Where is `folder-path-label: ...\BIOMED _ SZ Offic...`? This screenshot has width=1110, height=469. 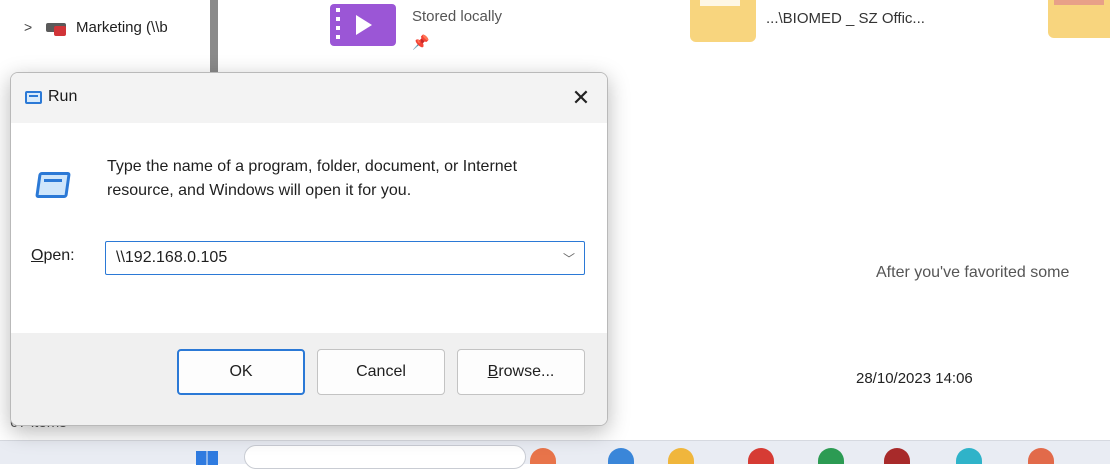 folder-path-label: ...\BIOMED _ SZ Offic... is located at coordinates (845, 18).